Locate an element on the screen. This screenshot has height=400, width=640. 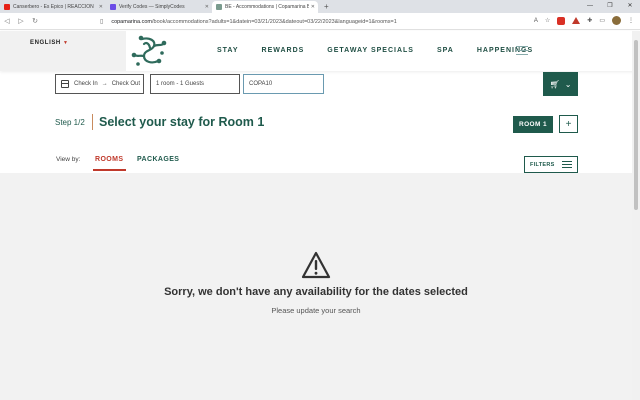
cart-button: 🛒︎ ⌄ is located at coordinates (560, 84).